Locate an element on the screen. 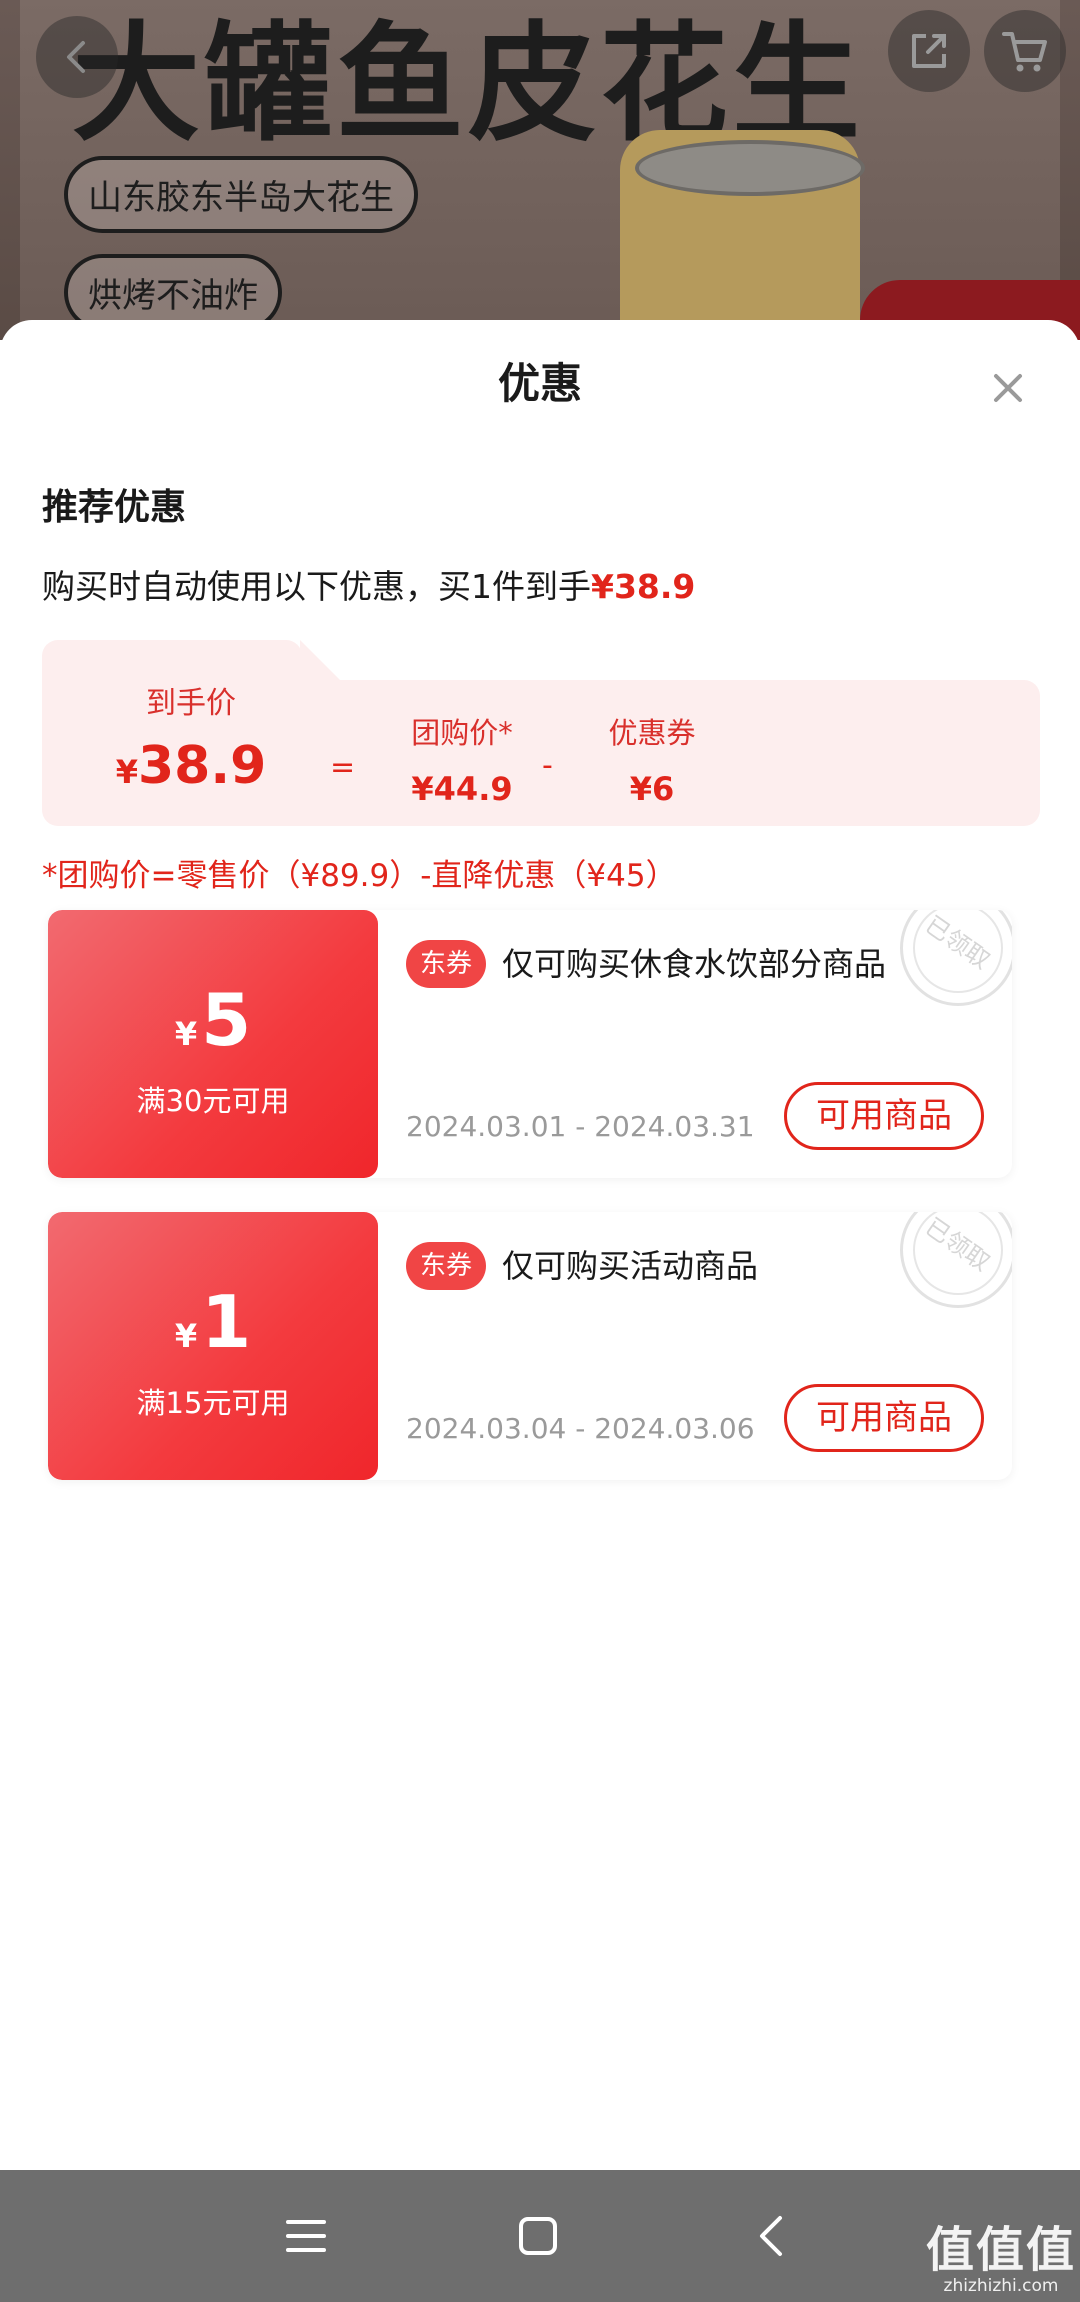 This screenshot has width=1080, height=2302. recent-apps-button is located at coordinates (306, 2236).